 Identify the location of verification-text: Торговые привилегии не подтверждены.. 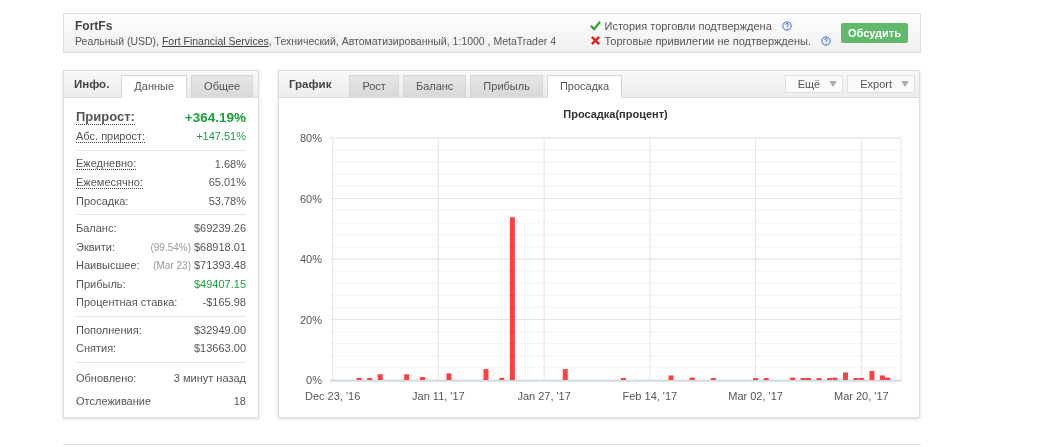
(707, 40).